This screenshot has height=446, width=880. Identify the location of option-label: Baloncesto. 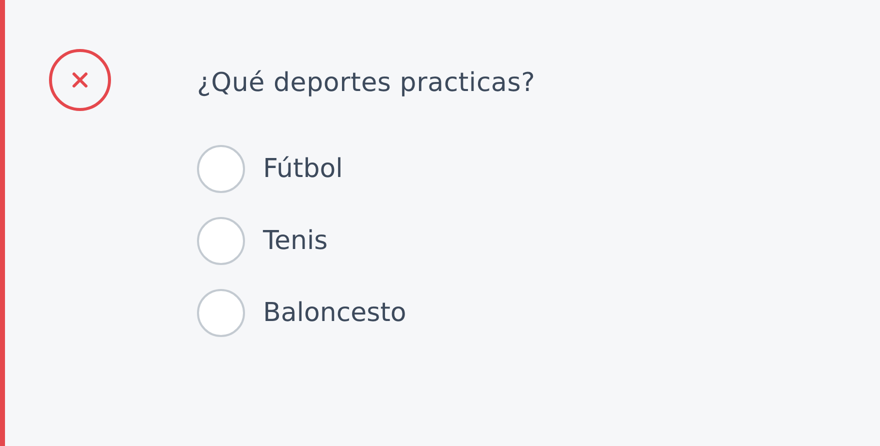
(334, 313).